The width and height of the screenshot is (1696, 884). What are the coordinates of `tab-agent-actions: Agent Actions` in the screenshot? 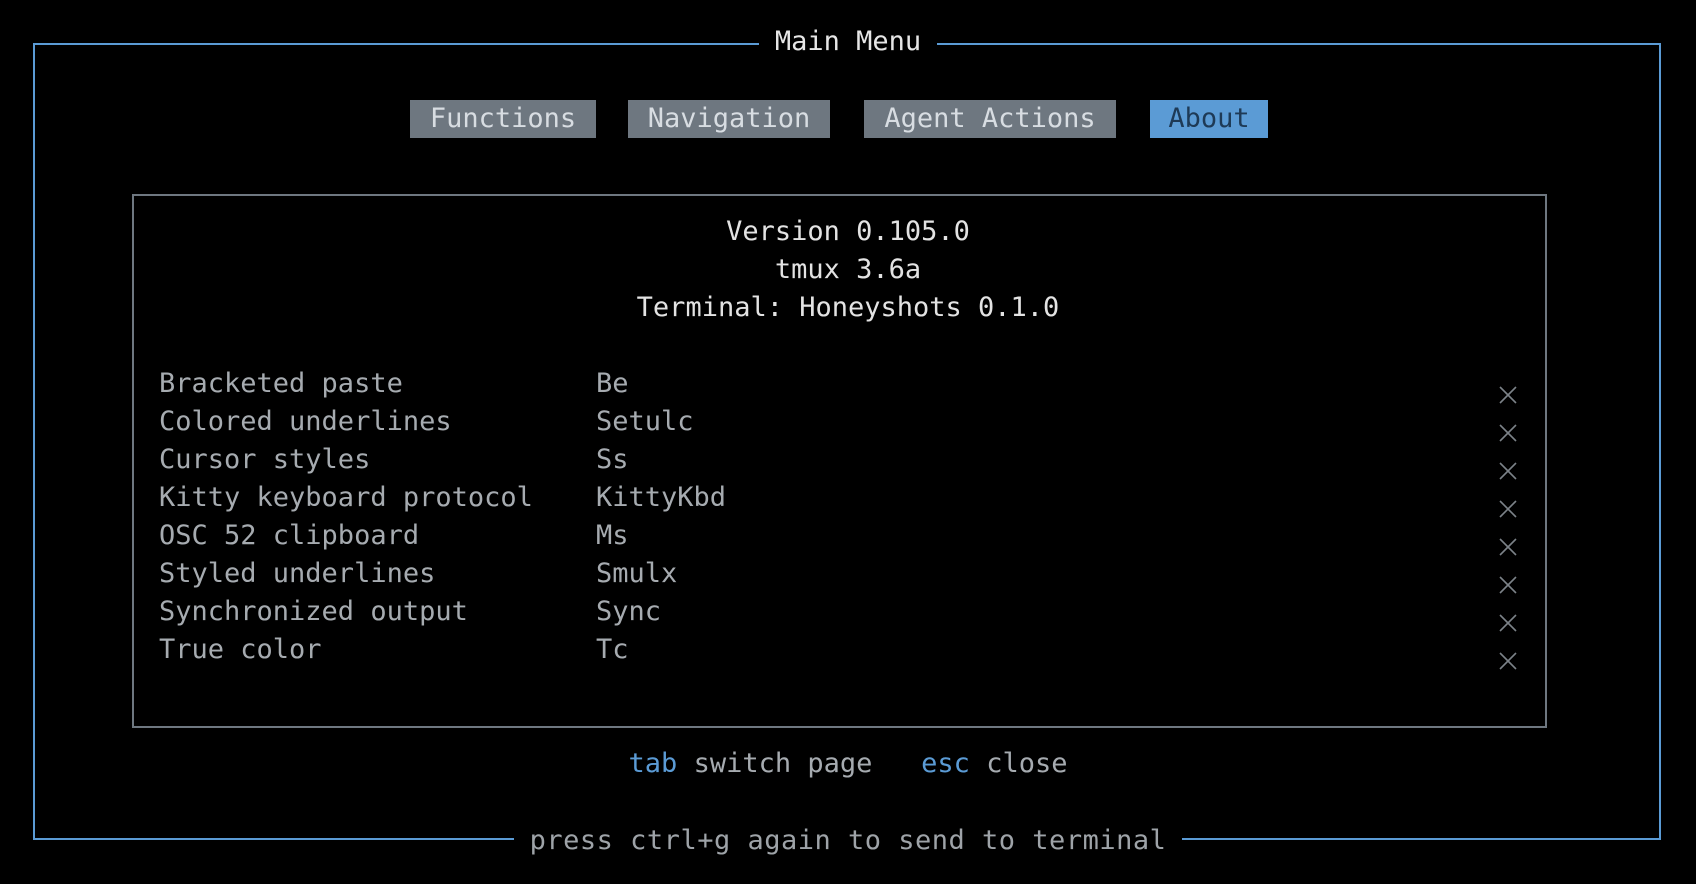 It's located at (990, 119).